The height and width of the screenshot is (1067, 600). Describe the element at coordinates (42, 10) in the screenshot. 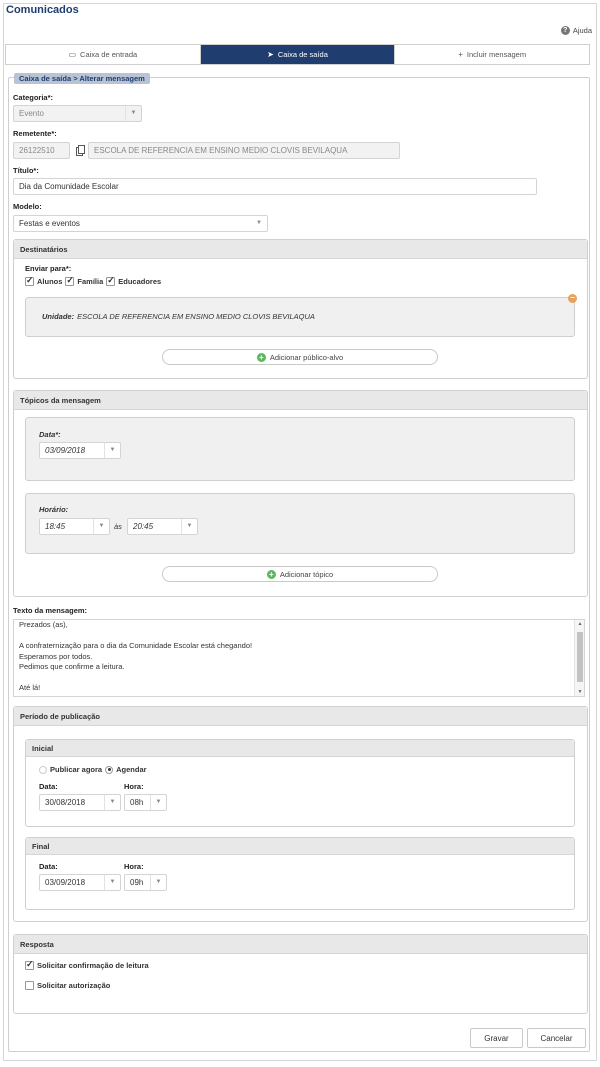

I see `app-title: Comunicados` at that location.